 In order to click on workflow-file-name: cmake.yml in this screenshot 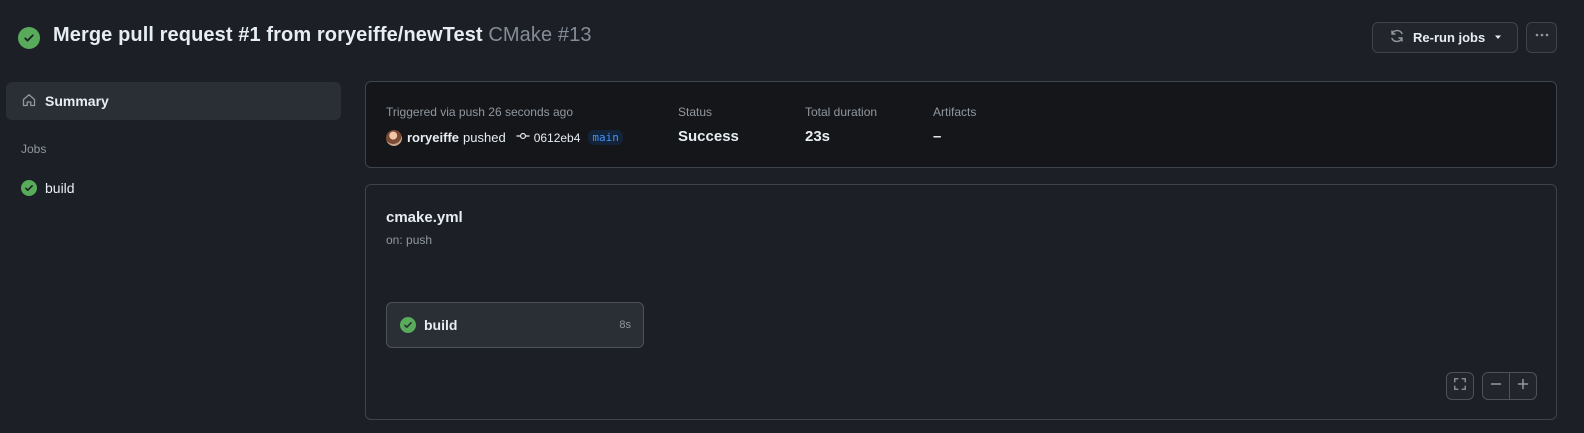, I will do `click(424, 217)`.